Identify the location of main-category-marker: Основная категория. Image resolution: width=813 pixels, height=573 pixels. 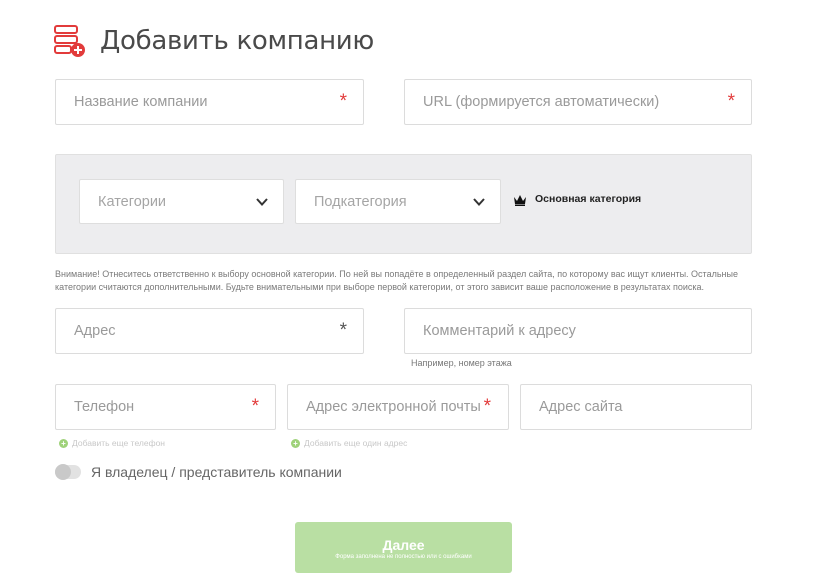
(577, 199).